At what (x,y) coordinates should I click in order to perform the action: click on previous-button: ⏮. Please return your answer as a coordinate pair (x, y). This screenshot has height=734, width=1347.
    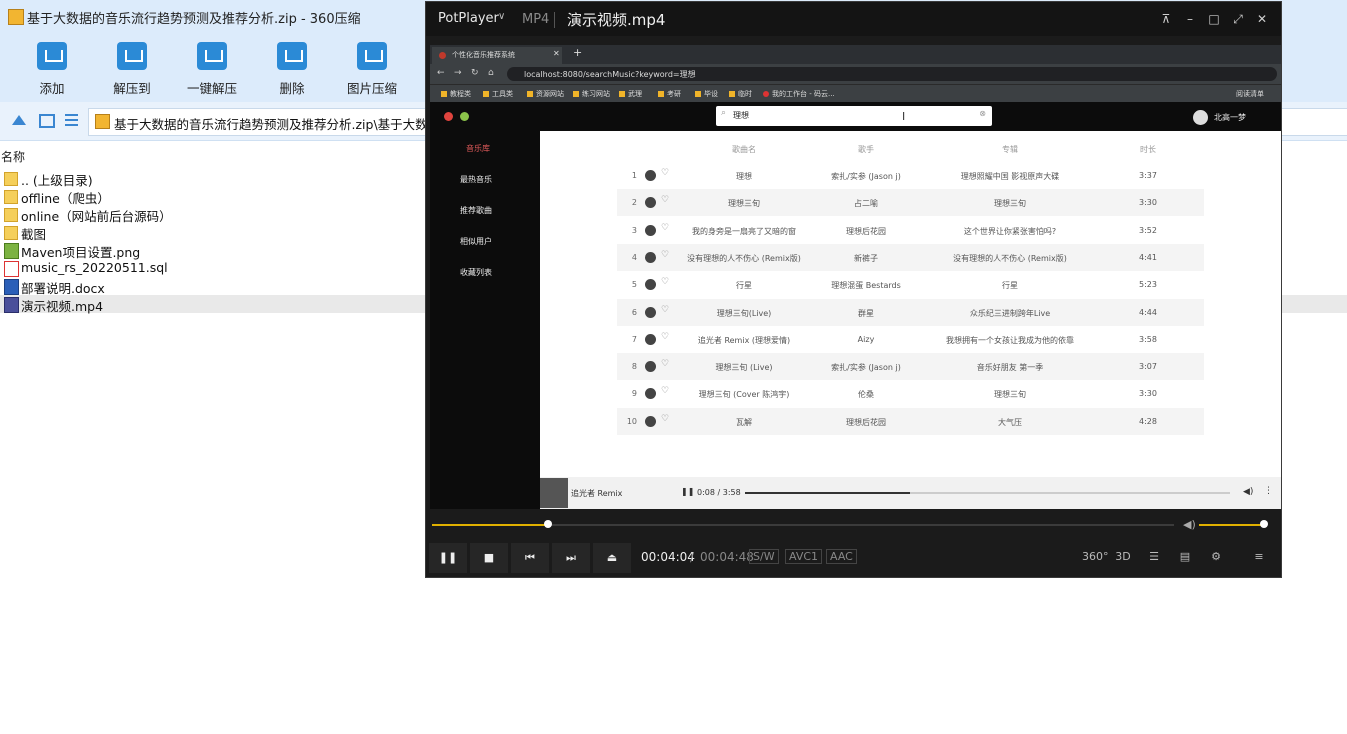
    Looking at the image, I should click on (530, 558).